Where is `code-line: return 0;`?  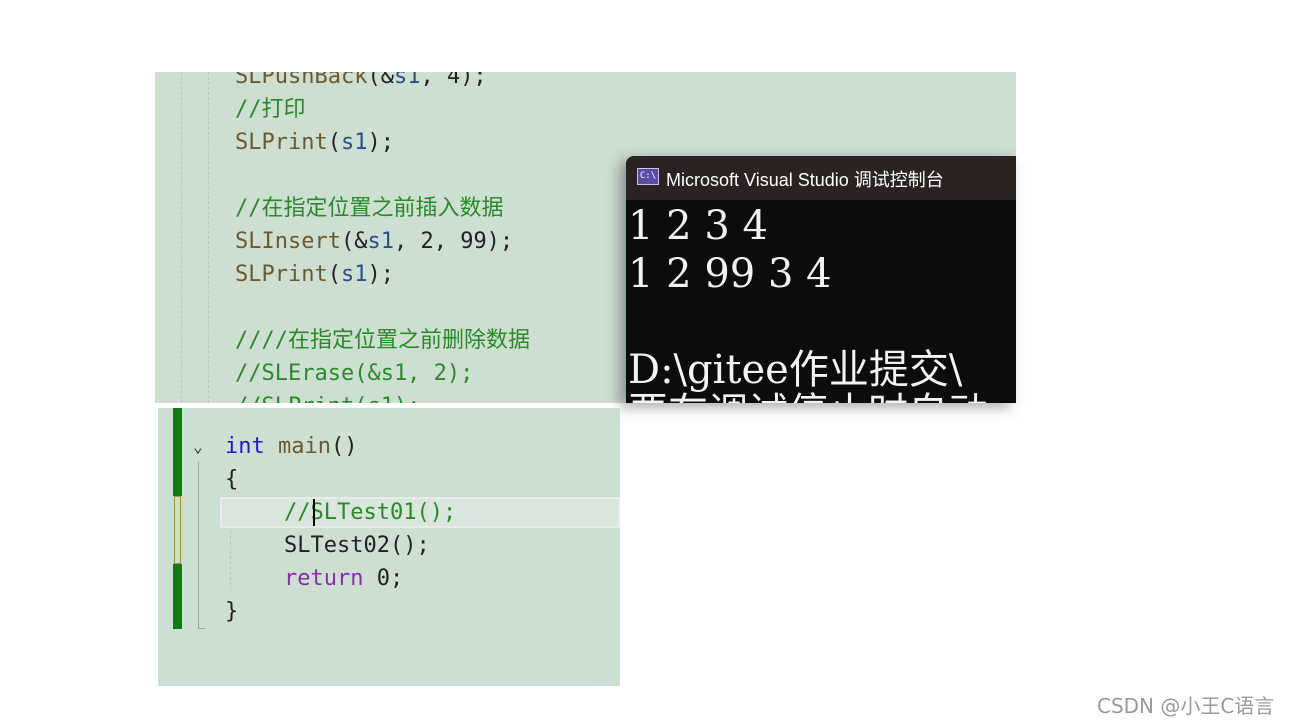 code-line: return 0; is located at coordinates (343, 578).